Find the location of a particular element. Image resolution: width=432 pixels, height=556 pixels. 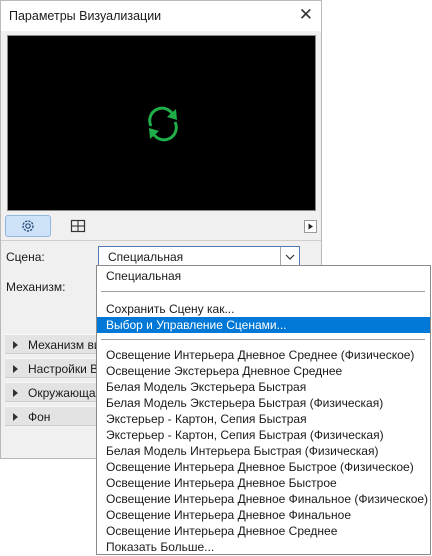

section-label: Механизм ви is located at coordinates (64, 345).